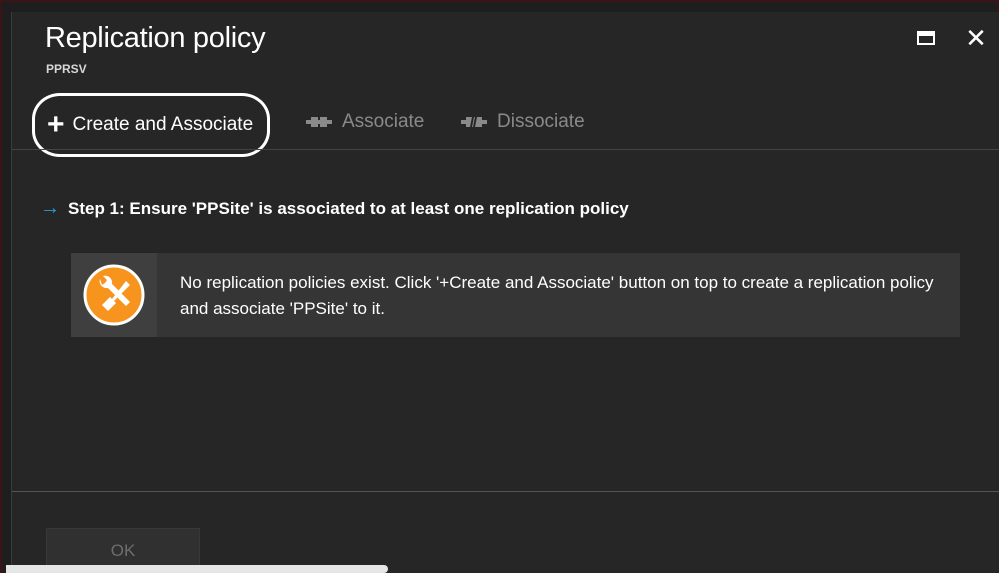 This screenshot has height=573, width=999. Describe the element at coordinates (155, 38) in the screenshot. I see `blade-title: Replication policy` at that location.